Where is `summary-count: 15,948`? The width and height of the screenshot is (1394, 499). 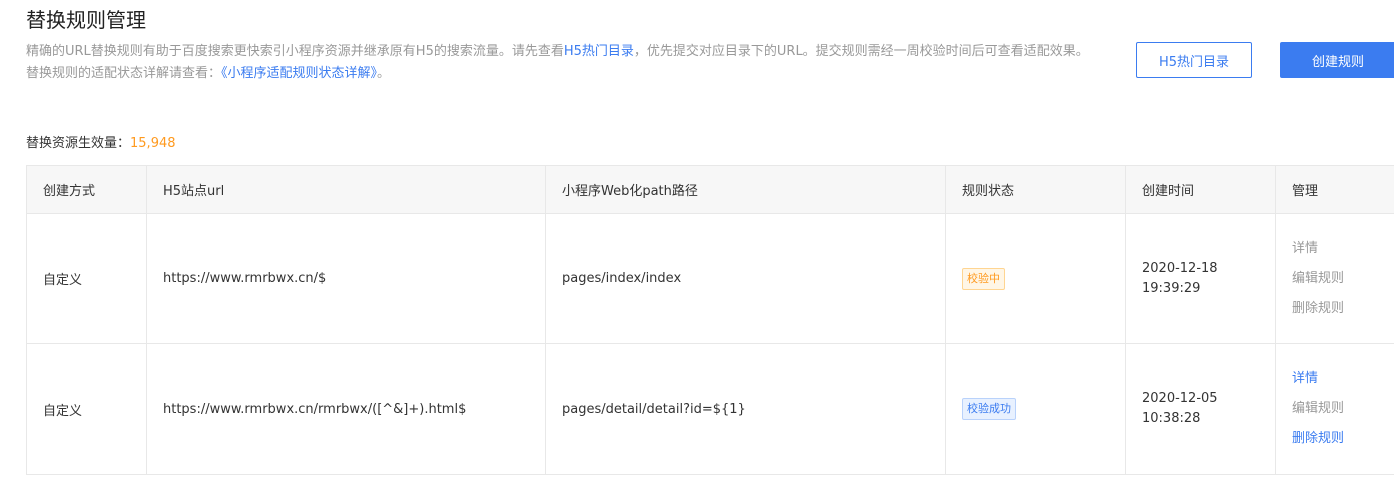
summary-count: 15,948 is located at coordinates (153, 143).